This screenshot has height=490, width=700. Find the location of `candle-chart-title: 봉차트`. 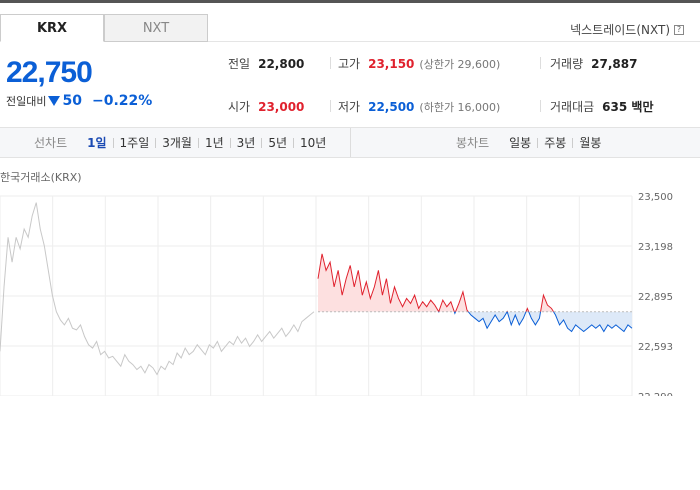

candle-chart-title: 봉차트 is located at coordinates (473, 143).